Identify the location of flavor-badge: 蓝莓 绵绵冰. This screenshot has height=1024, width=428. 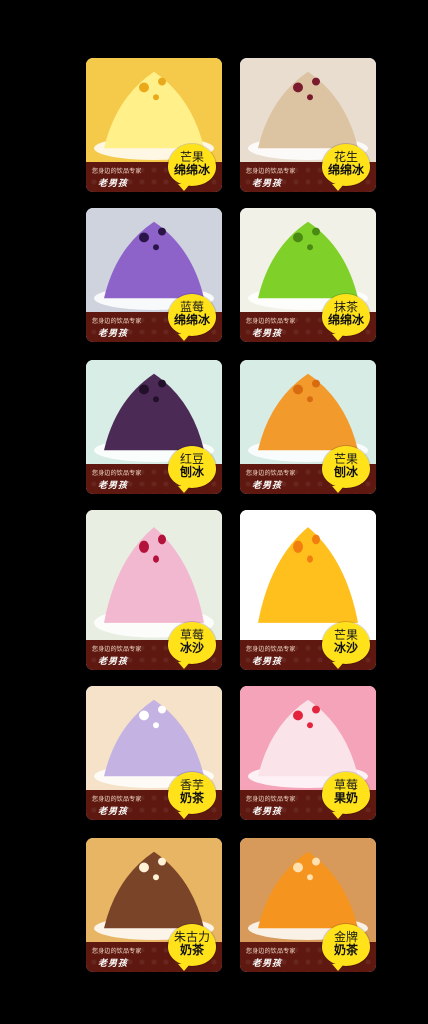
(192, 317).